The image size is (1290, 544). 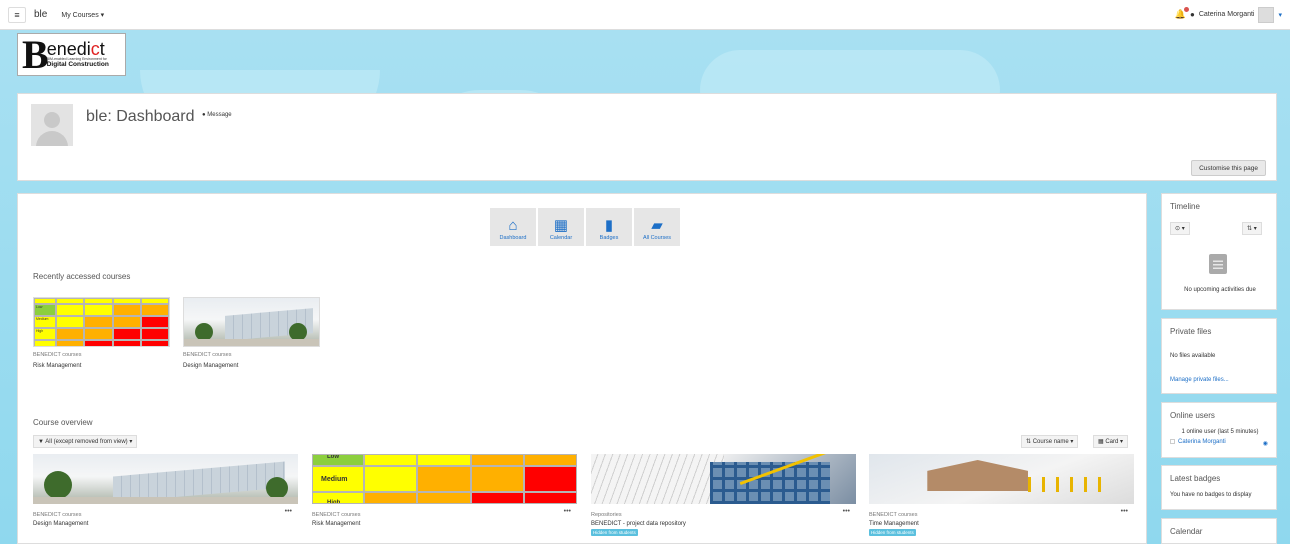 What do you see at coordinates (63, 422) in the screenshot?
I see `course-overview-title: Course overview` at bounding box center [63, 422].